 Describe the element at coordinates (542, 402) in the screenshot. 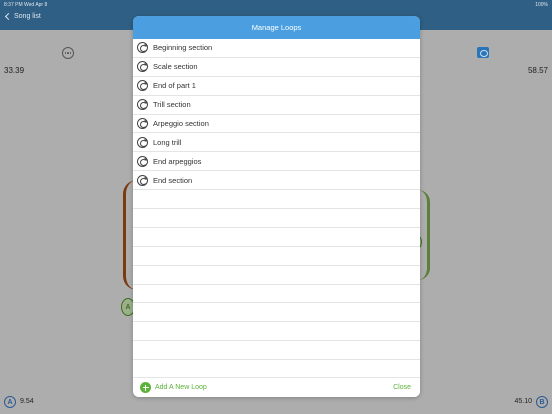

I see `b-marker-button: B` at that location.